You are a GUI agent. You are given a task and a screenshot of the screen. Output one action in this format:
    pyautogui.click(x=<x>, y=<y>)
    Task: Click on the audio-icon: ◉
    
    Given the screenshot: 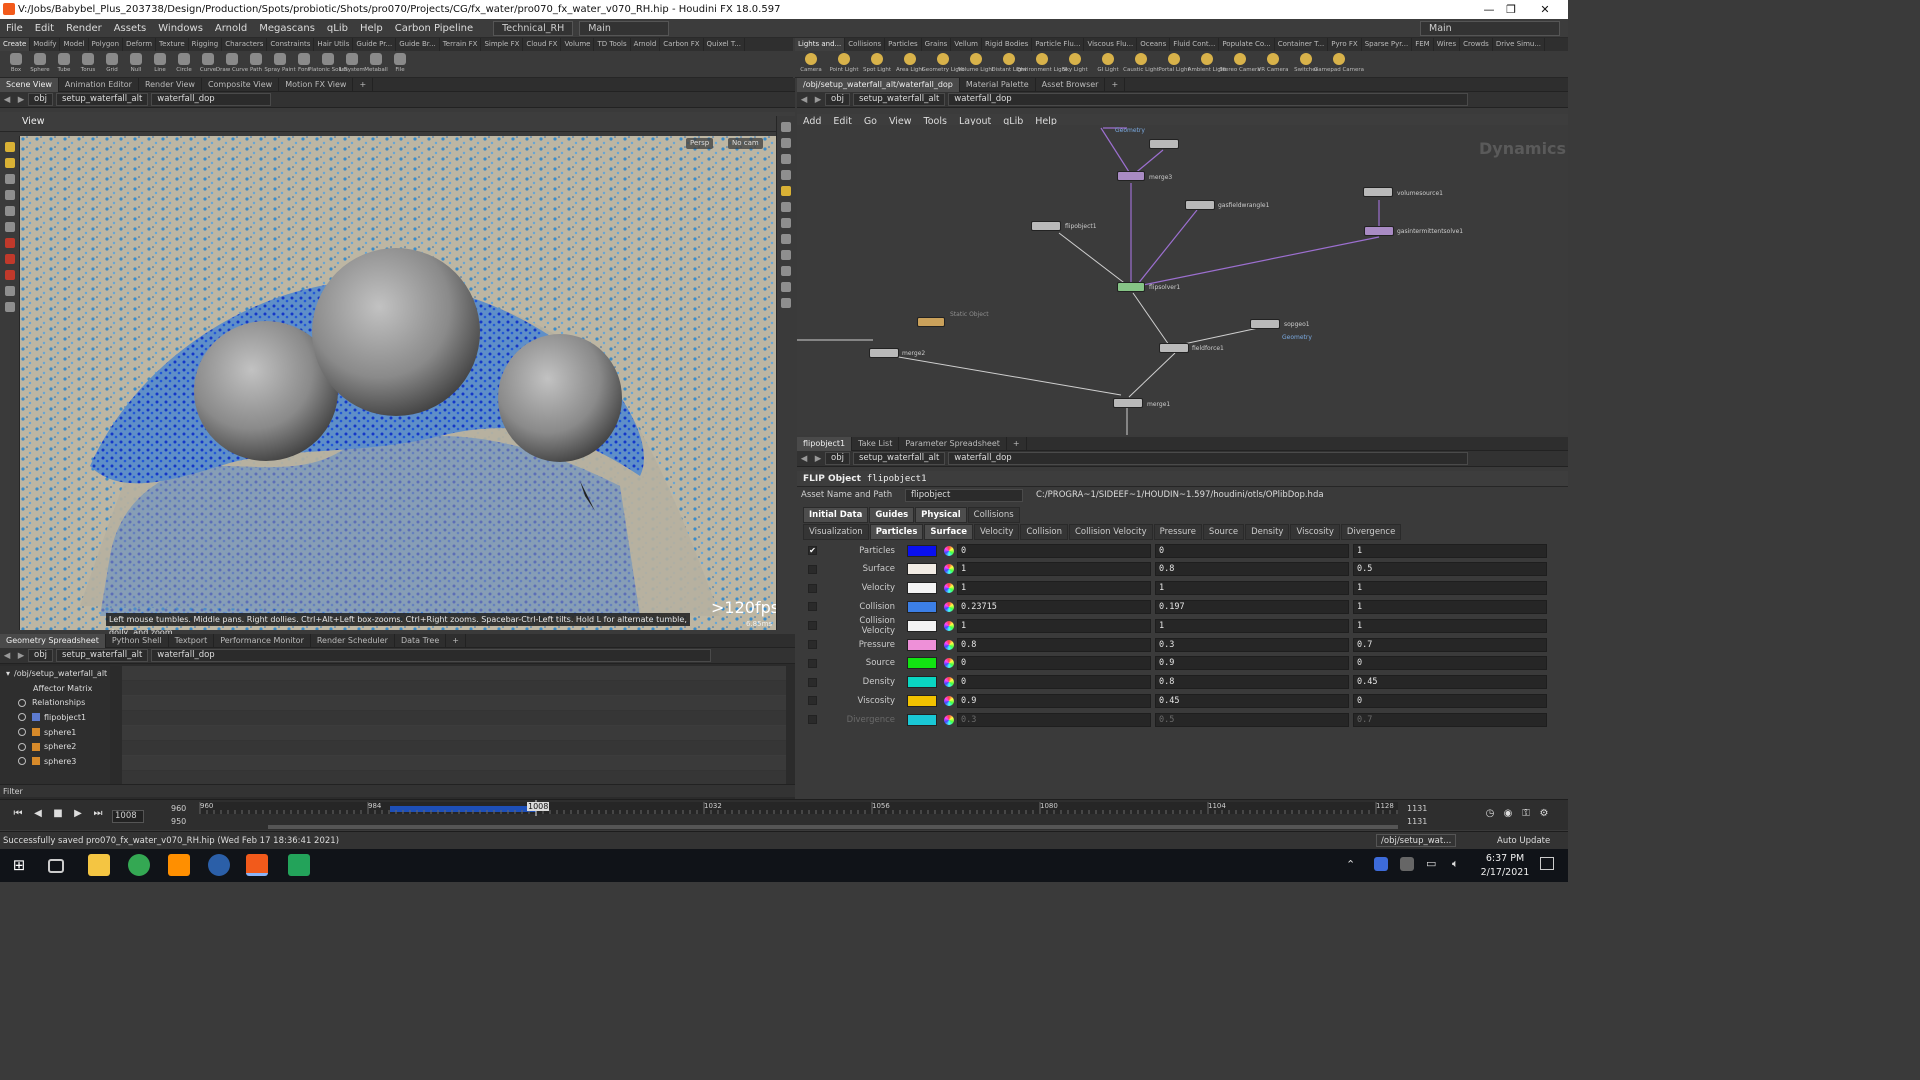 What is the action you would take?
    pyautogui.click(x=1508, y=814)
    